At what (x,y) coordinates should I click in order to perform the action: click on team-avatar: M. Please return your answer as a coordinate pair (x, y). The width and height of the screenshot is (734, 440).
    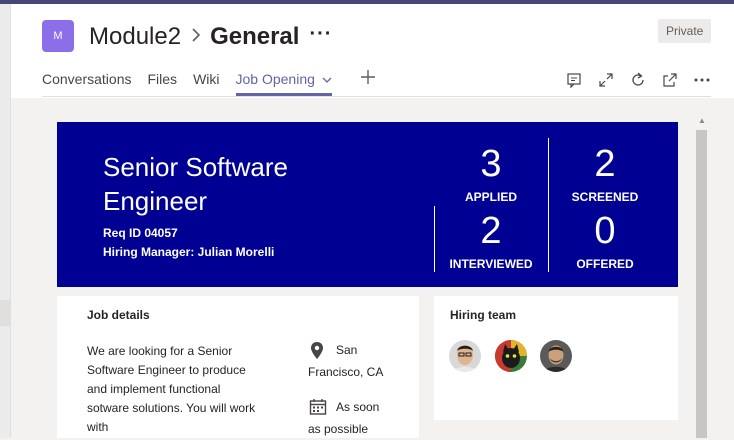
    Looking at the image, I should click on (58, 36).